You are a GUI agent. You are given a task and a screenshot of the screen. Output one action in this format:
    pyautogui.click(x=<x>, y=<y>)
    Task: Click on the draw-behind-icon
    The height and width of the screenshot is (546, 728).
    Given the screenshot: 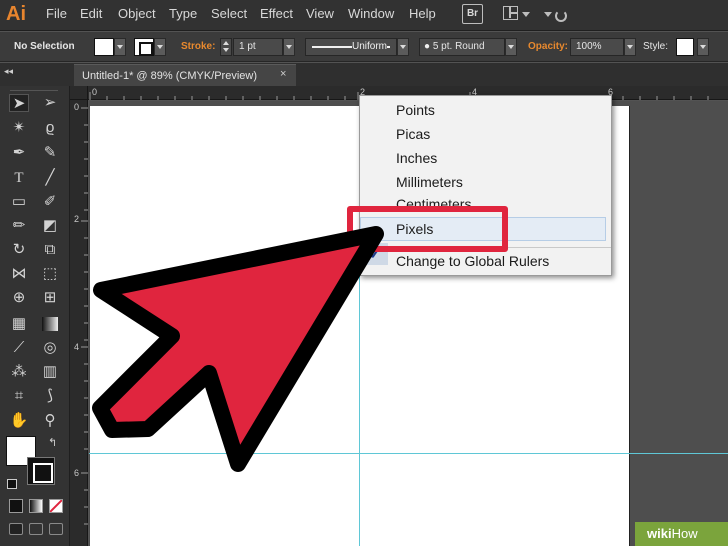 What is the action you would take?
    pyautogui.click(x=36, y=529)
    